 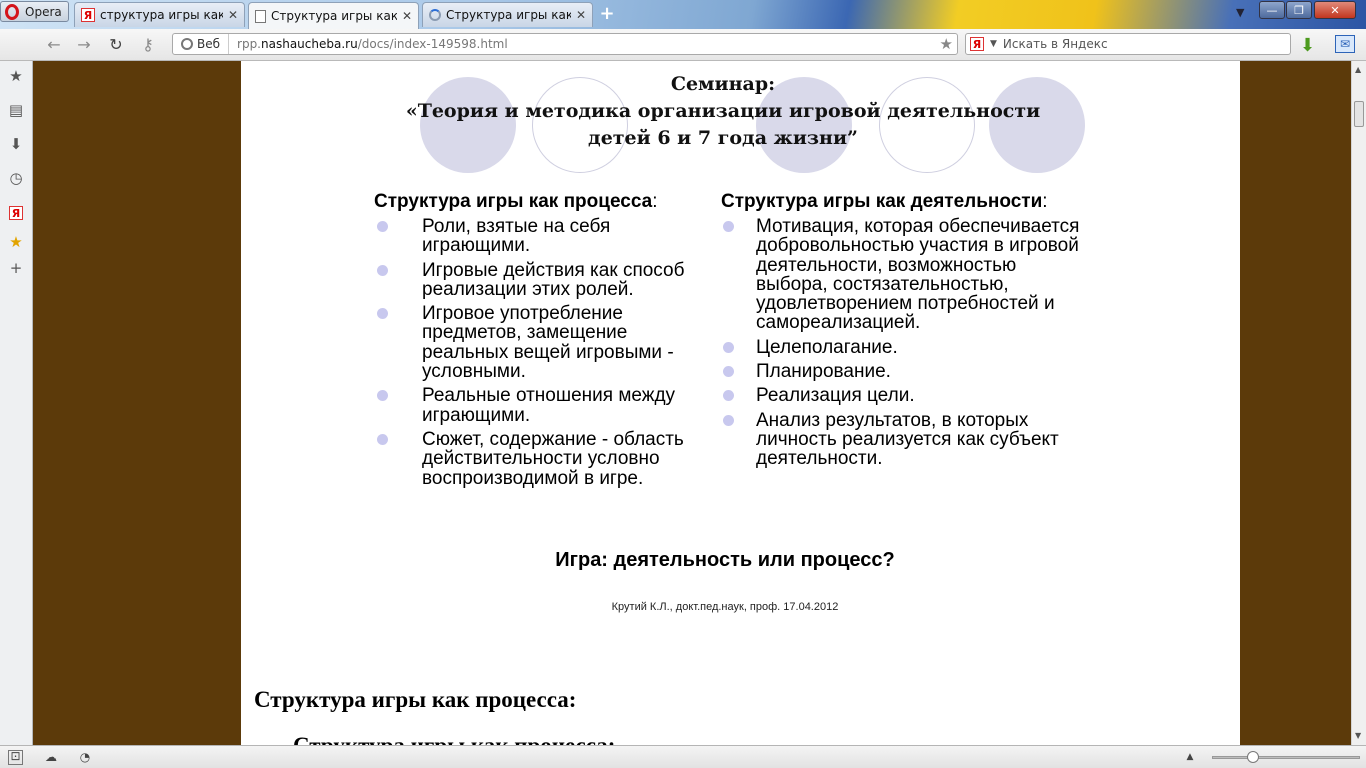 I want to click on scroll-down-icon: ▼, so click(x=1358, y=735).